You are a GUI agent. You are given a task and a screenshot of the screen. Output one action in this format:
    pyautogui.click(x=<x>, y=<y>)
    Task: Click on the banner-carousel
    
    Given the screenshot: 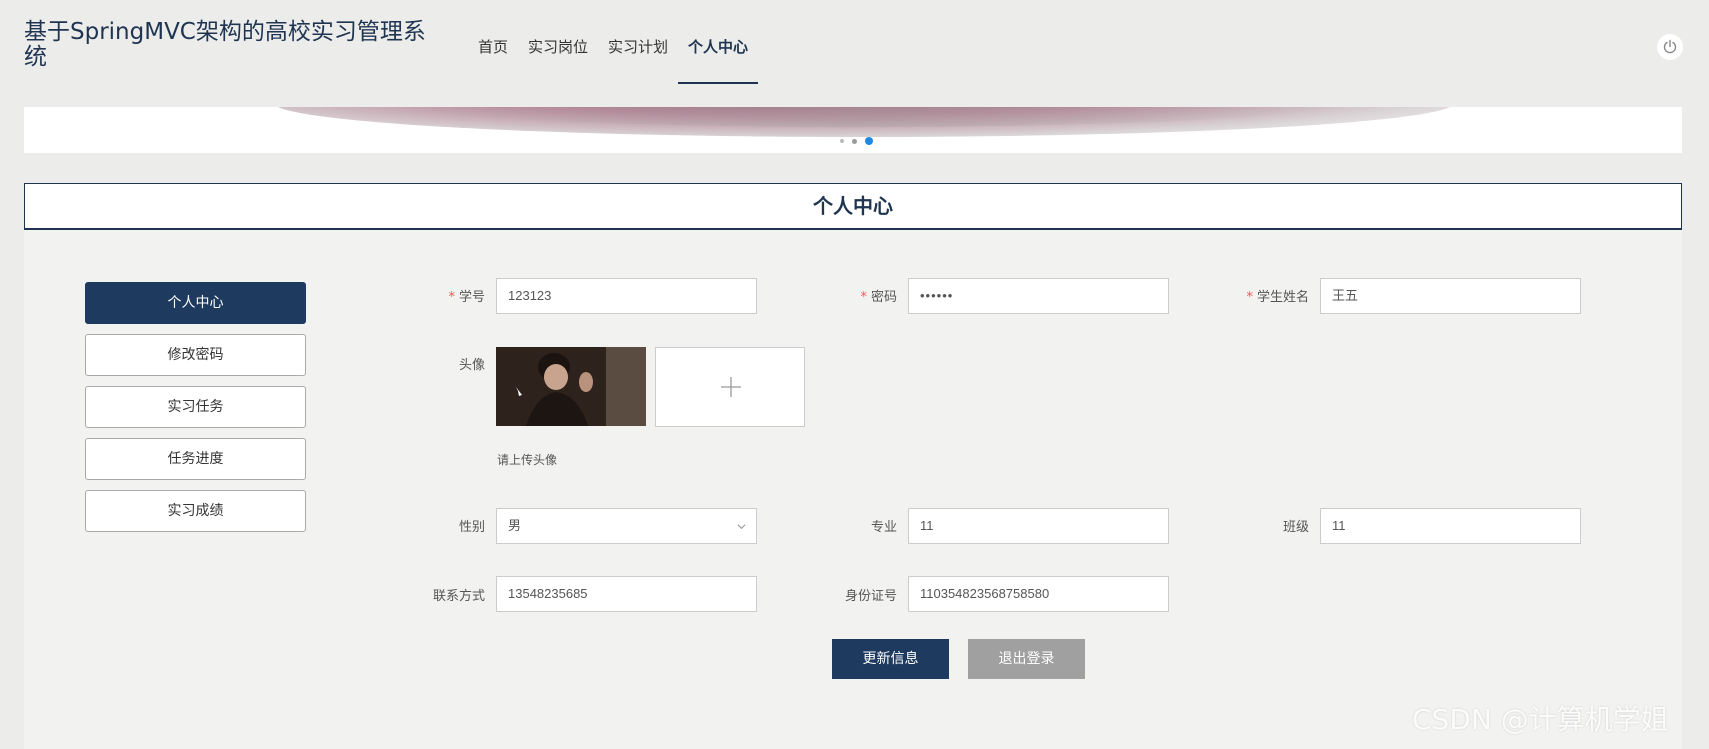 What is the action you would take?
    pyautogui.click(x=853, y=130)
    